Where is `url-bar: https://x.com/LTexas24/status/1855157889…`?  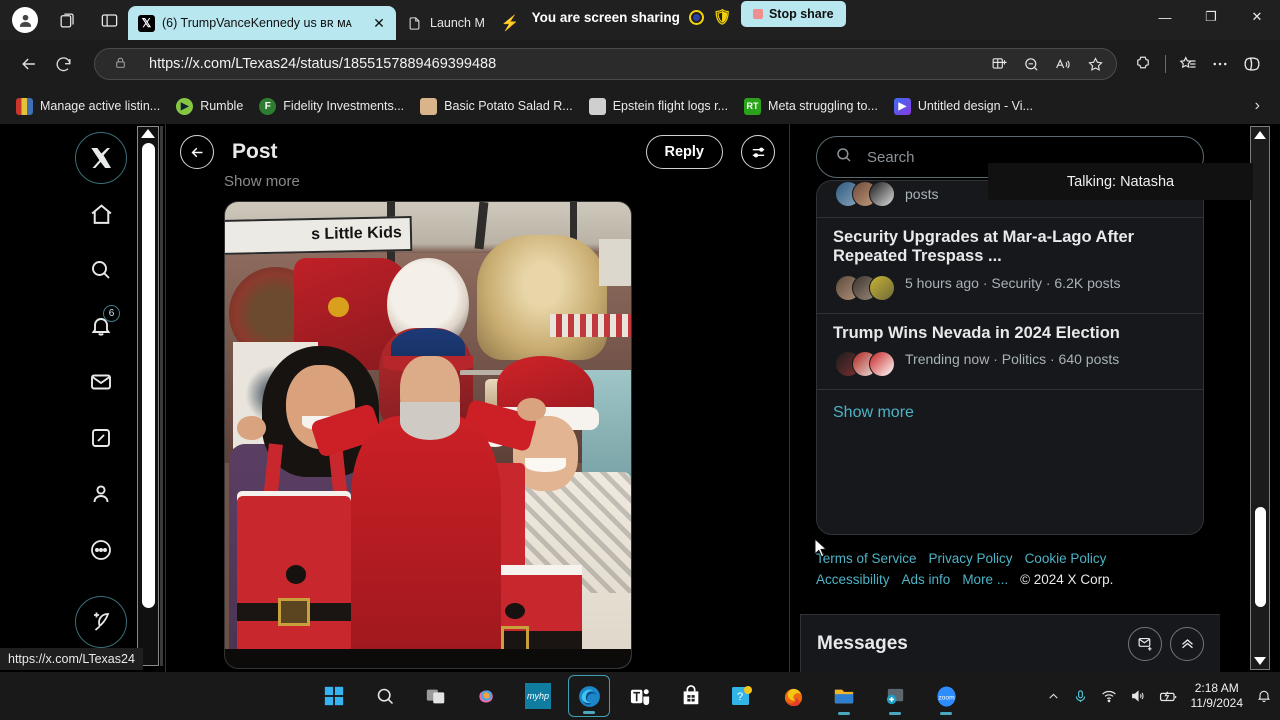 url-bar: https://x.com/LTexas24/status/1855157889… is located at coordinates (605, 64).